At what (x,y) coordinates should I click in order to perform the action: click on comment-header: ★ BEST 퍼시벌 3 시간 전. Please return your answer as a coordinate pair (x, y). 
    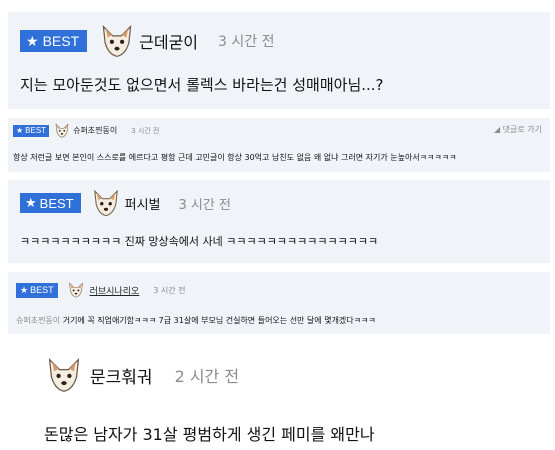
    Looking at the image, I should click on (125, 203).